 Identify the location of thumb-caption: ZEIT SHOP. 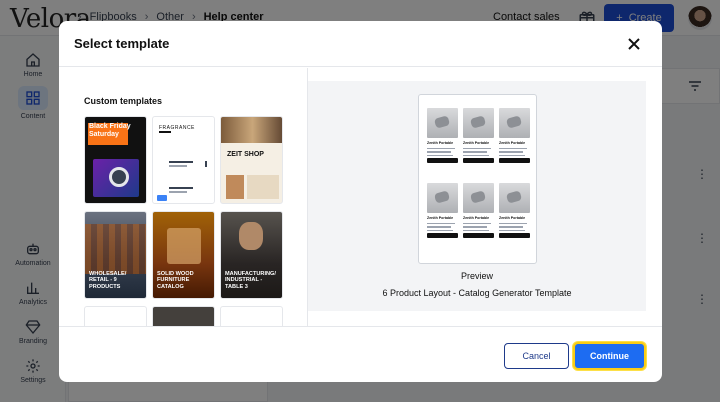
(245, 154).